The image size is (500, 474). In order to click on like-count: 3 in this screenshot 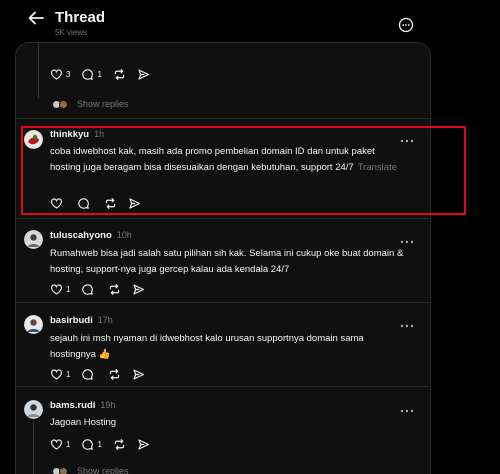, I will do `click(68, 74)`.